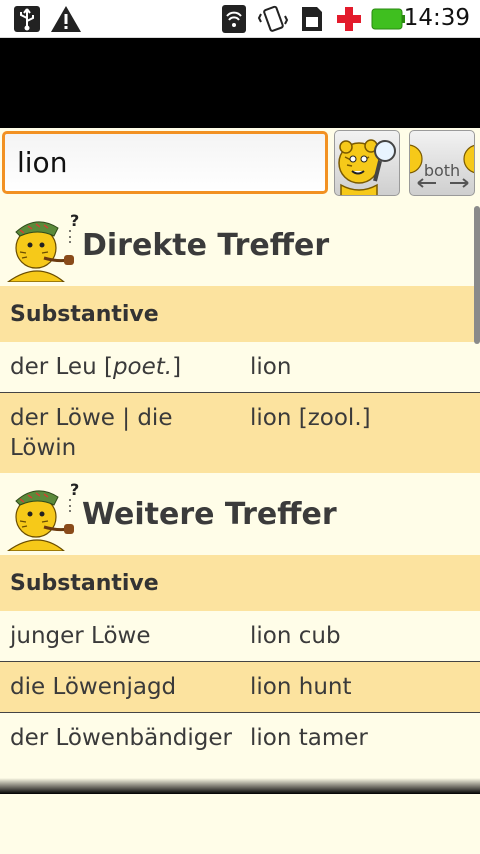  Describe the element at coordinates (27, 19) in the screenshot. I see `usb-icon` at that location.